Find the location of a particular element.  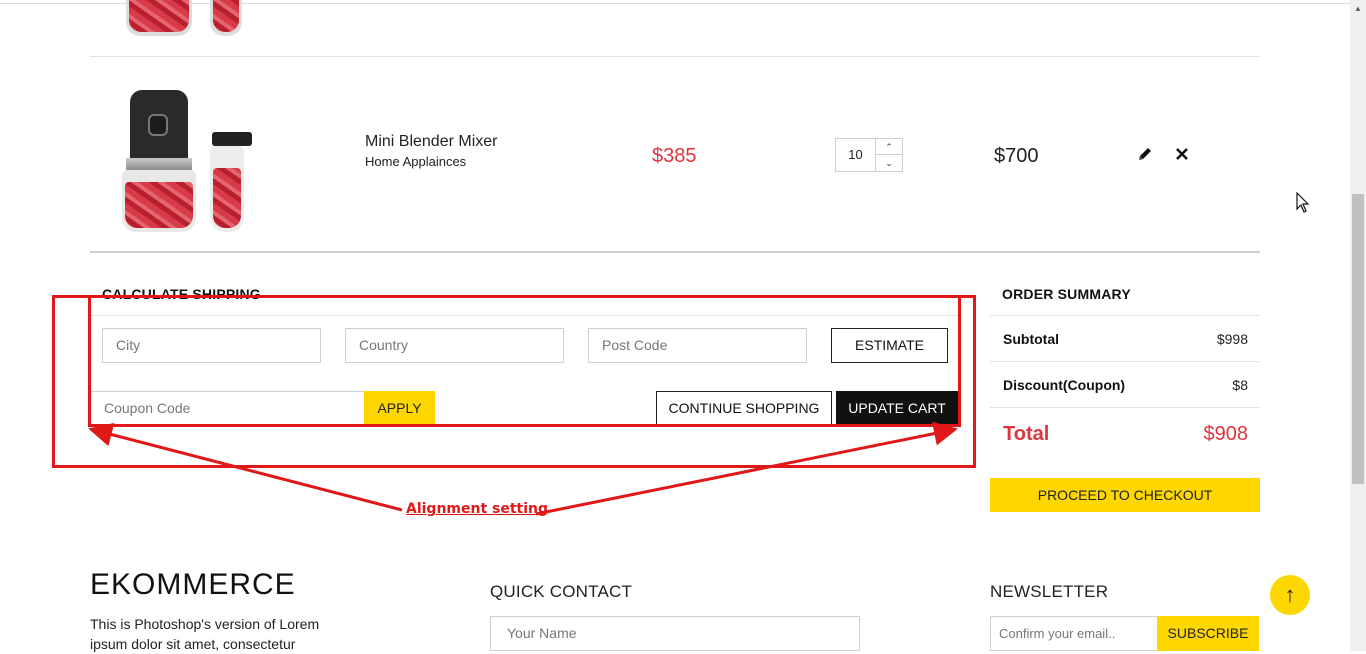

arrow-up-icon: ↑ is located at coordinates (1290, 595).